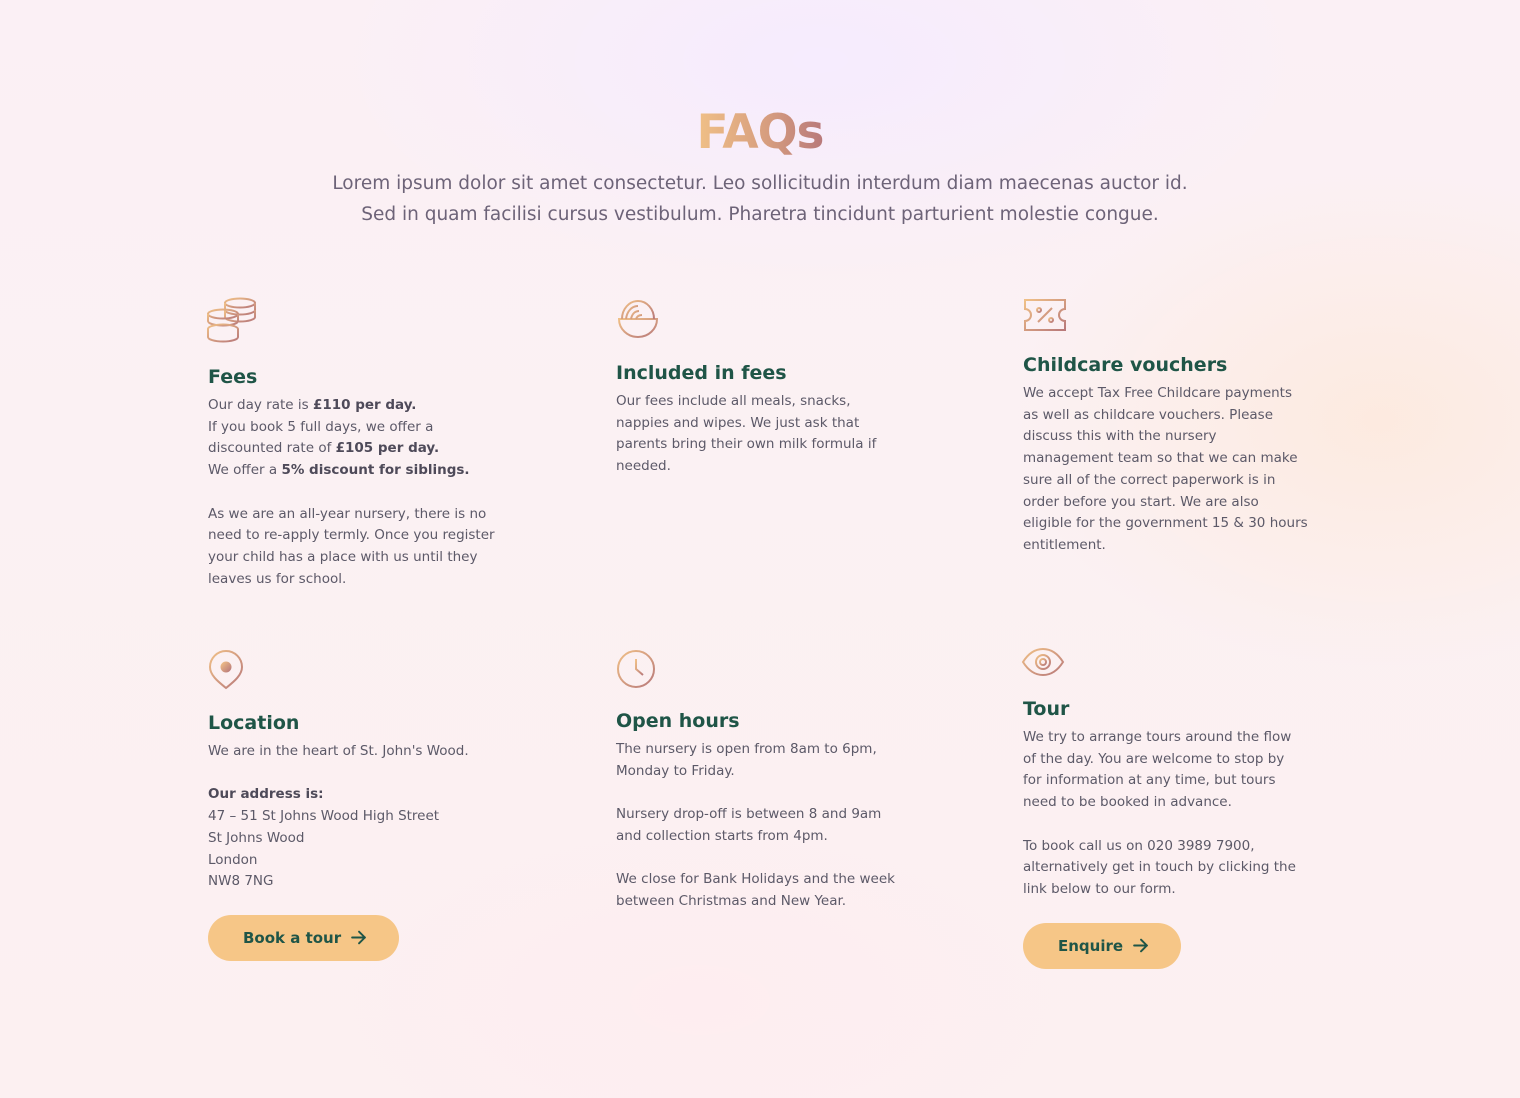  What do you see at coordinates (226, 670) in the screenshot?
I see `map-pin-icon` at bounding box center [226, 670].